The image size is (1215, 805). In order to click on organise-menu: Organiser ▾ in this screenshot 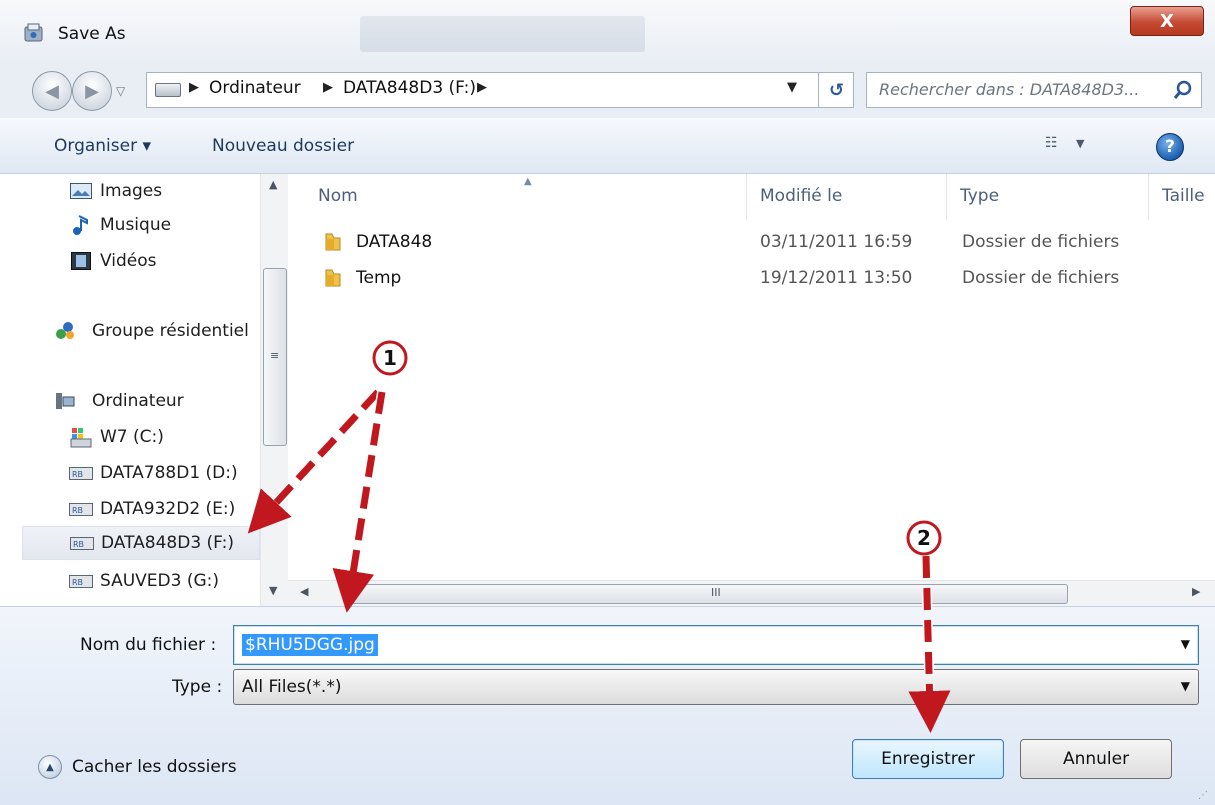, I will do `click(102, 146)`.